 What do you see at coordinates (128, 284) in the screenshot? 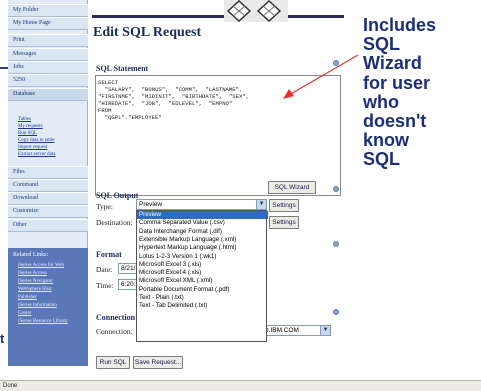
I see `time-input: 6:20:2` at bounding box center [128, 284].